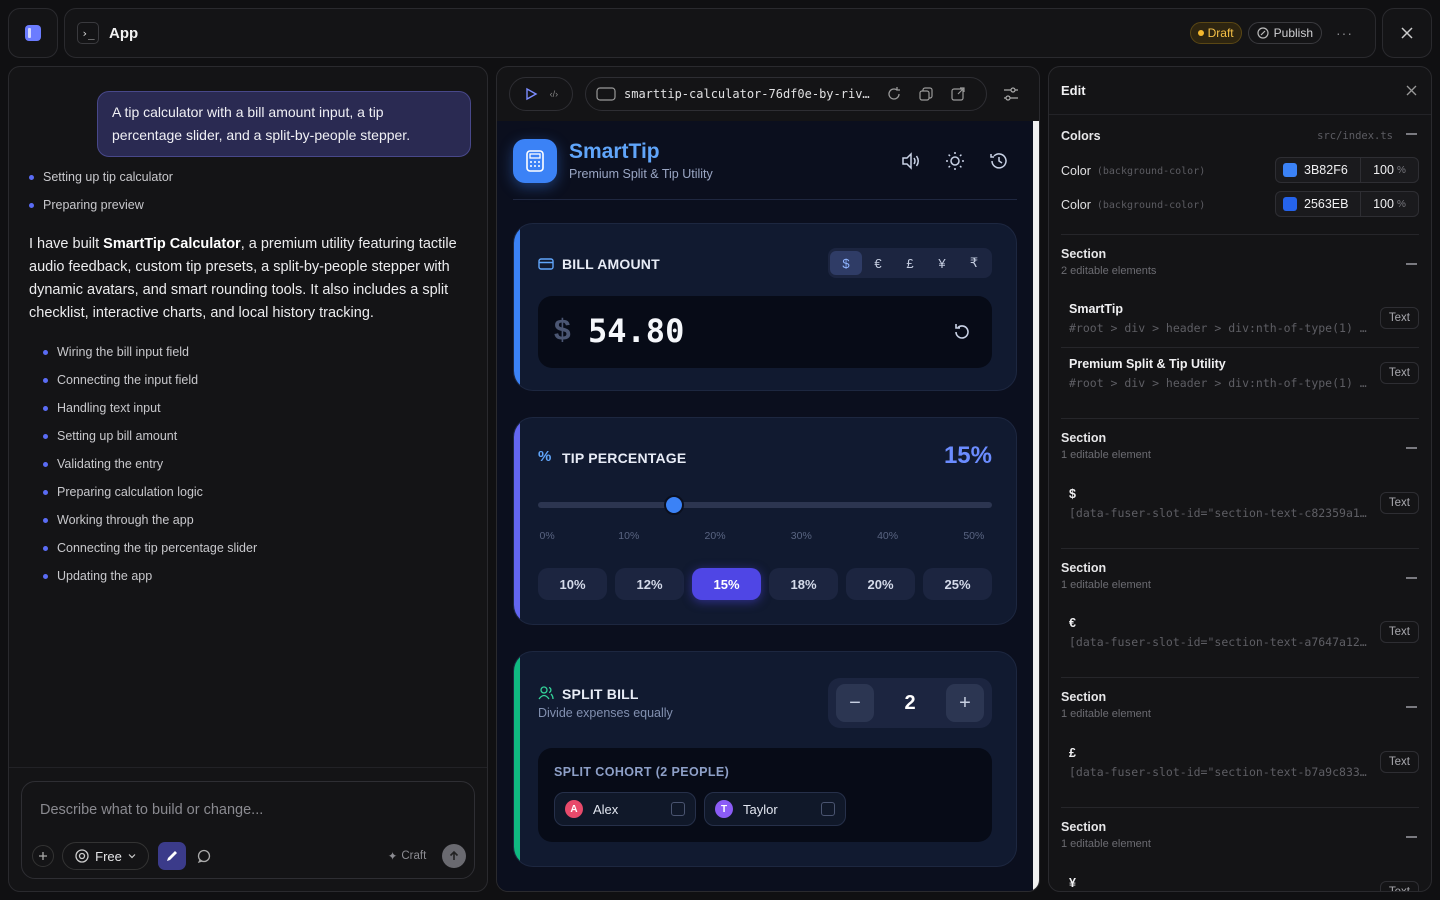  I want to click on color-input: 2563EB 100%, so click(1347, 204).